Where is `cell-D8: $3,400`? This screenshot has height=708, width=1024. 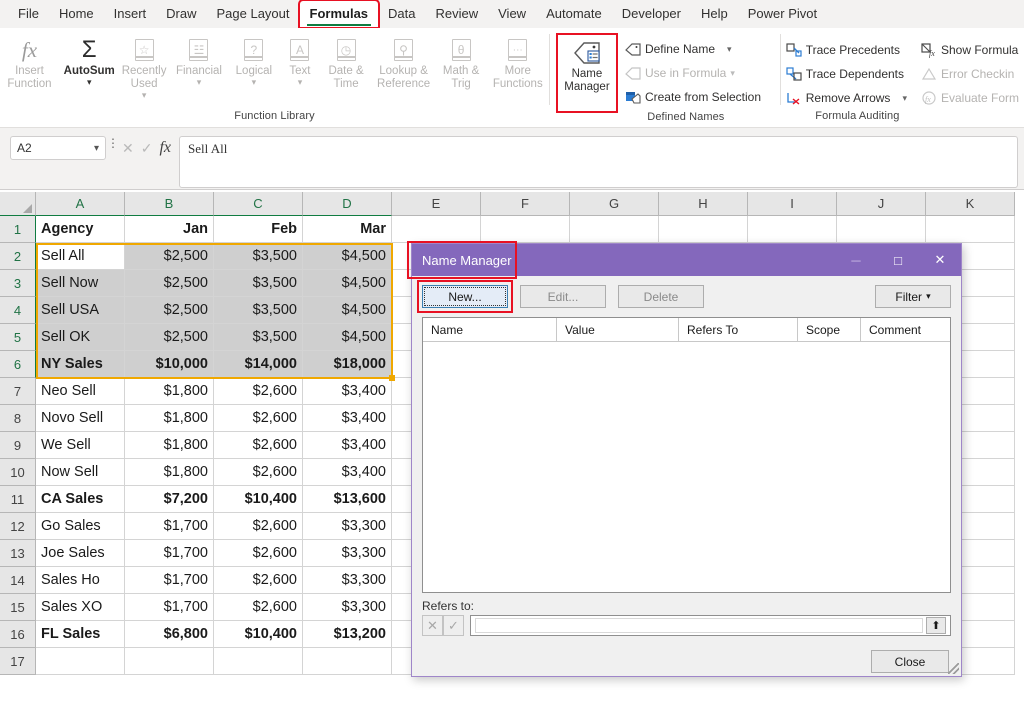 cell-D8: $3,400 is located at coordinates (347, 418).